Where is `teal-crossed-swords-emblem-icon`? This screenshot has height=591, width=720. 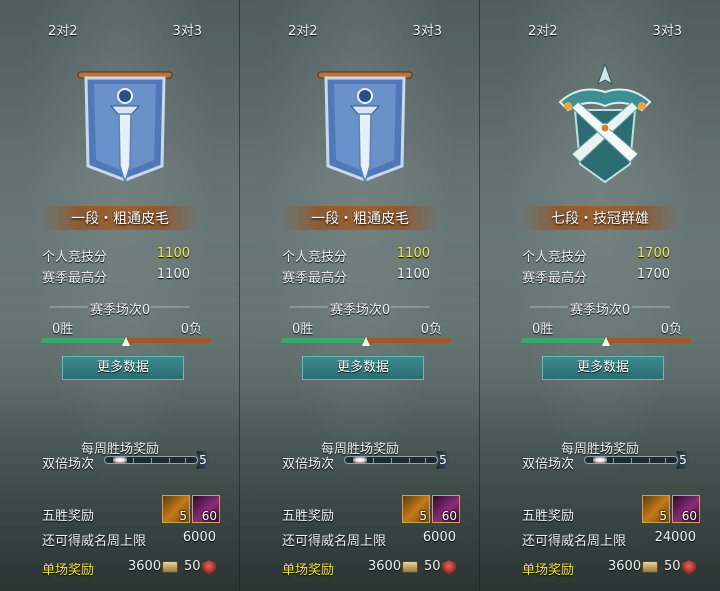 teal-crossed-swords-emblem-icon is located at coordinates (605, 123).